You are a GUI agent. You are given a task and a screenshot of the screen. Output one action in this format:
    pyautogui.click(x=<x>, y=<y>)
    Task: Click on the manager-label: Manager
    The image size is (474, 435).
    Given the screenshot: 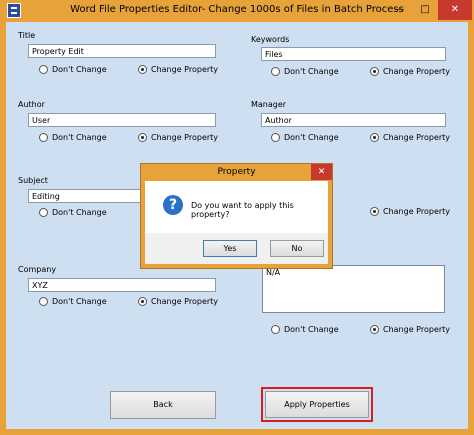 What is the action you would take?
    pyautogui.click(x=269, y=104)
    